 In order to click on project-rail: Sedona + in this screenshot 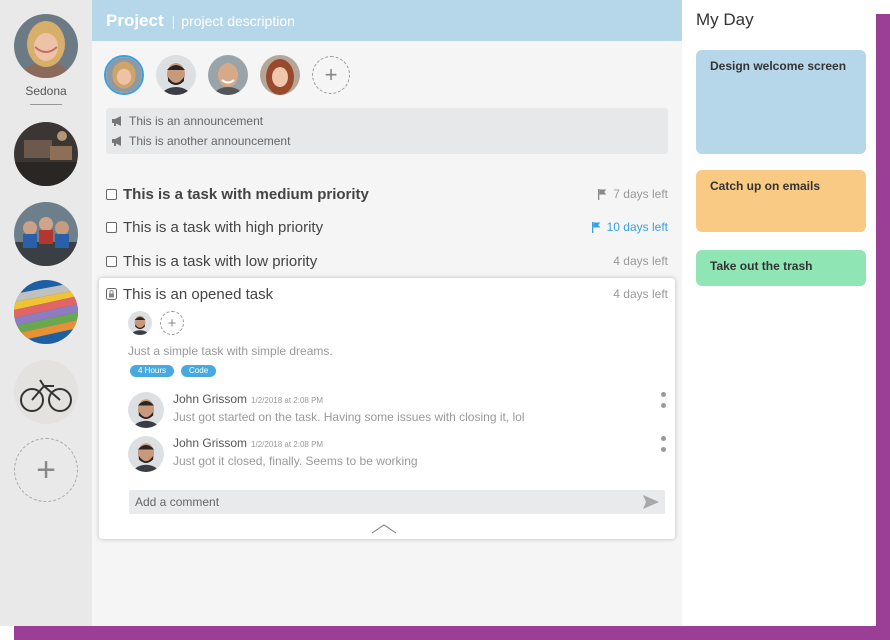, I will do `click(46, 313)`.